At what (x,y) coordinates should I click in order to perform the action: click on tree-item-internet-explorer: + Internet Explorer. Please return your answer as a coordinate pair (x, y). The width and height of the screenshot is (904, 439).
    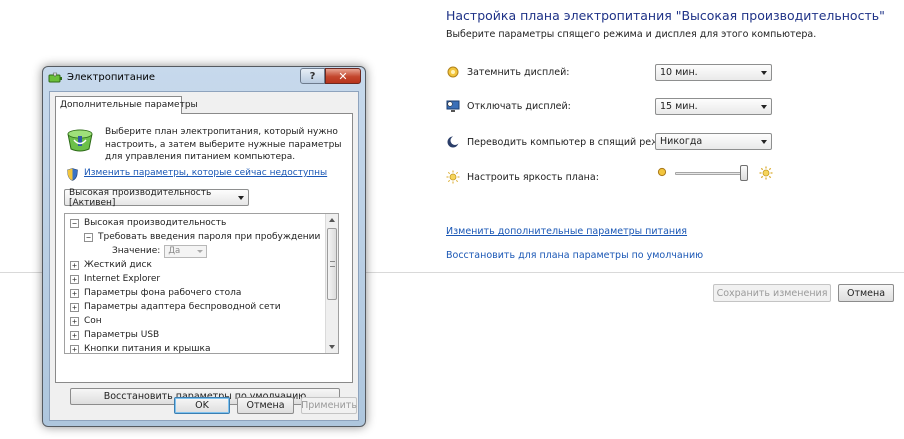
    Looking at the image, I should click on (115, 279).